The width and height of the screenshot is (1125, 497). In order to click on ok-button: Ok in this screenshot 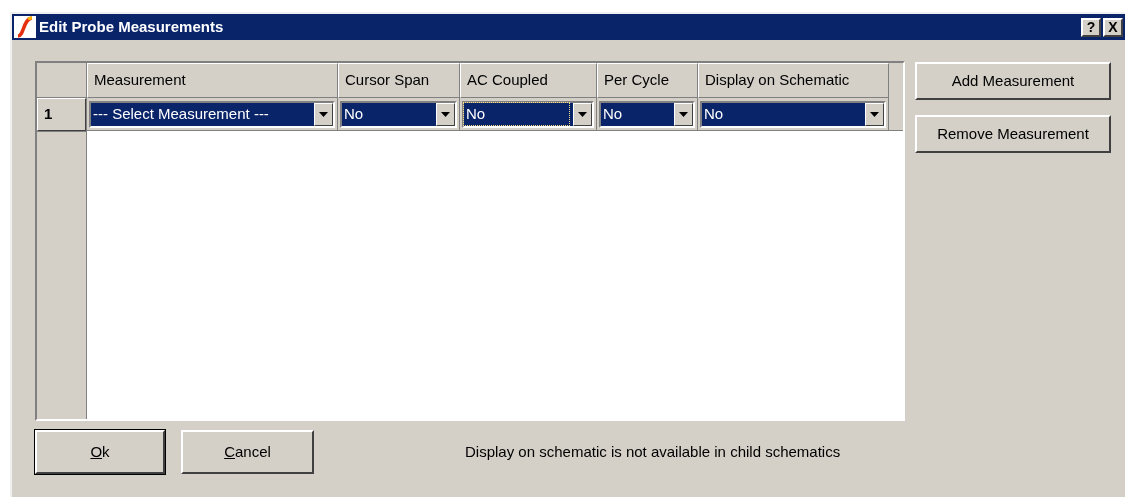, I will do `click(100, 452)`.